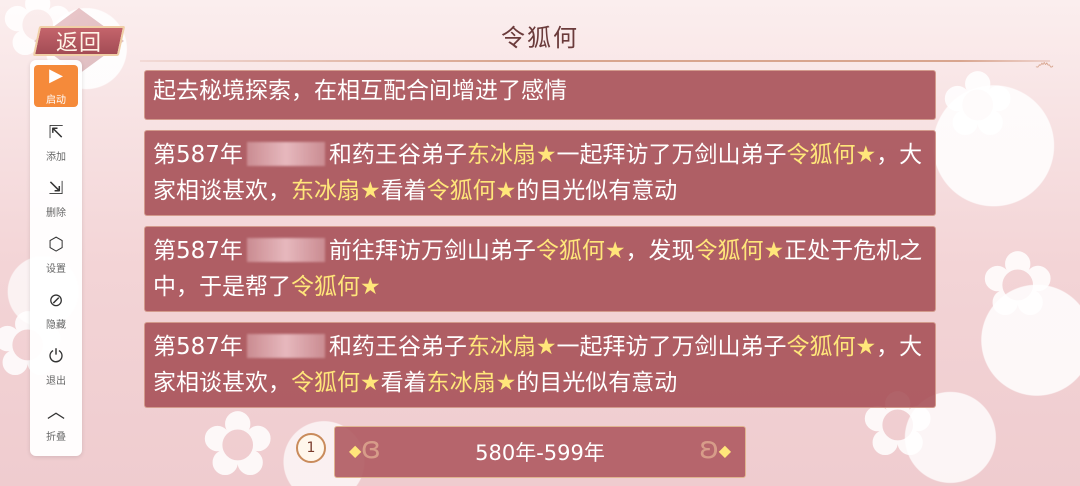 The width and height of the screenshot is (1080, 486). I want to click on add-button: ⇱ 添加, so click(56, 143).